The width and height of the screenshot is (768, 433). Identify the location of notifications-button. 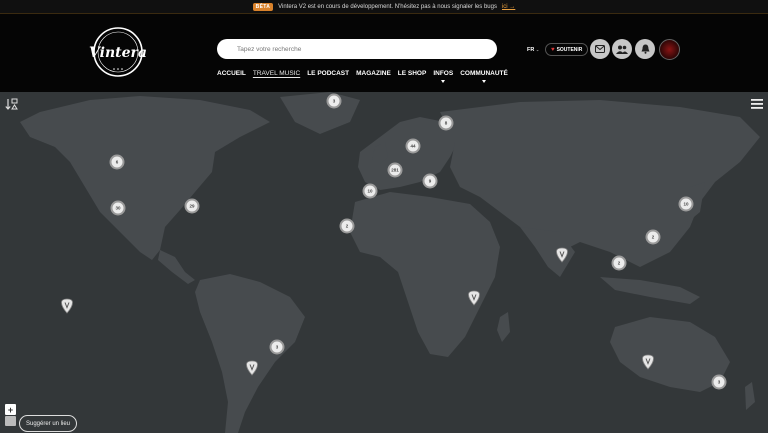
(645, 49).